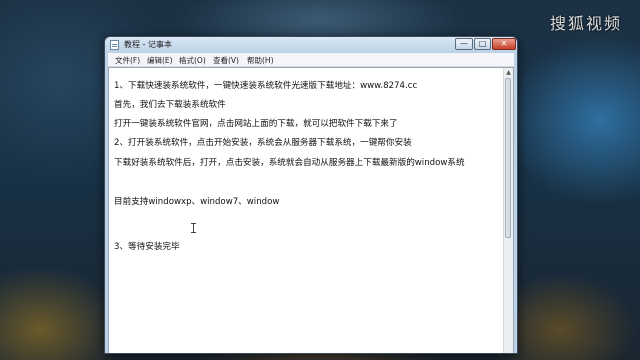 The height and width of the screenshot is (360, 640). I want to click on menu-format: 格式(O), so click(192, 60).